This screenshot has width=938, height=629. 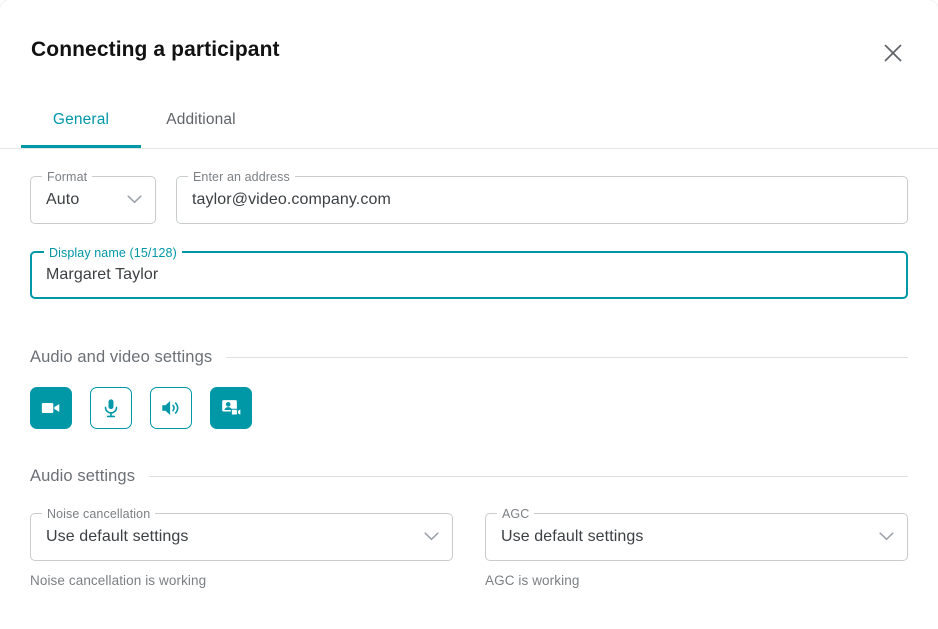 What do you see at coordinates (532, 580) in the screenshot?
I see `agc-help: AGC is working` at bounding box center [532, 580].